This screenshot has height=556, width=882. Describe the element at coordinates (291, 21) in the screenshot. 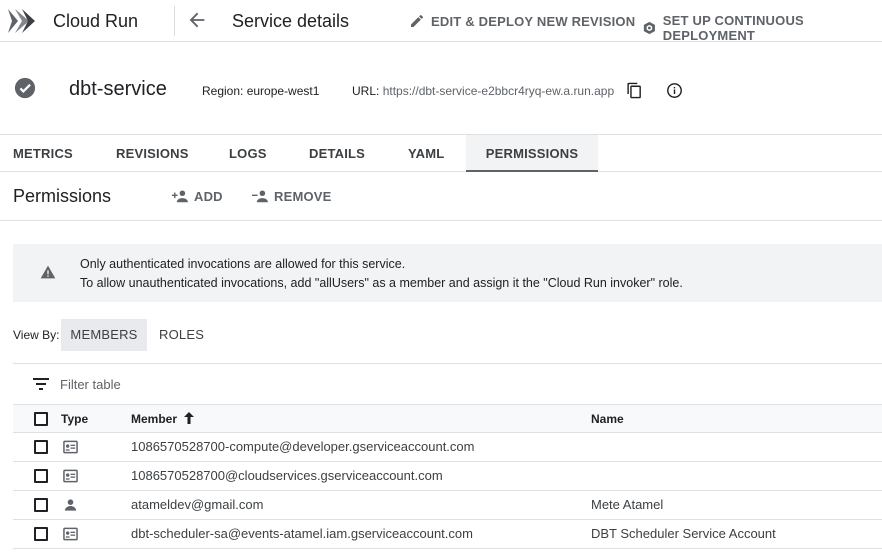

I see `page-title: Service details` at that location.